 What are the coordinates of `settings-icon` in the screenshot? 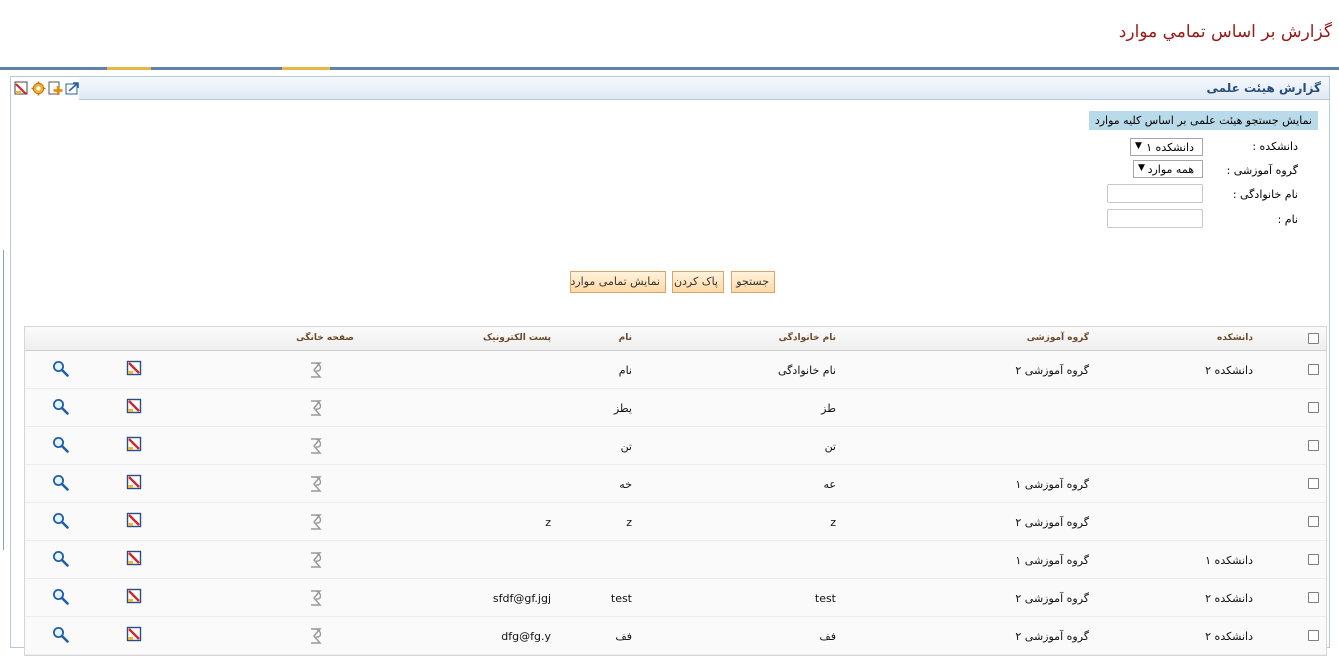 It's located at (38, 88).